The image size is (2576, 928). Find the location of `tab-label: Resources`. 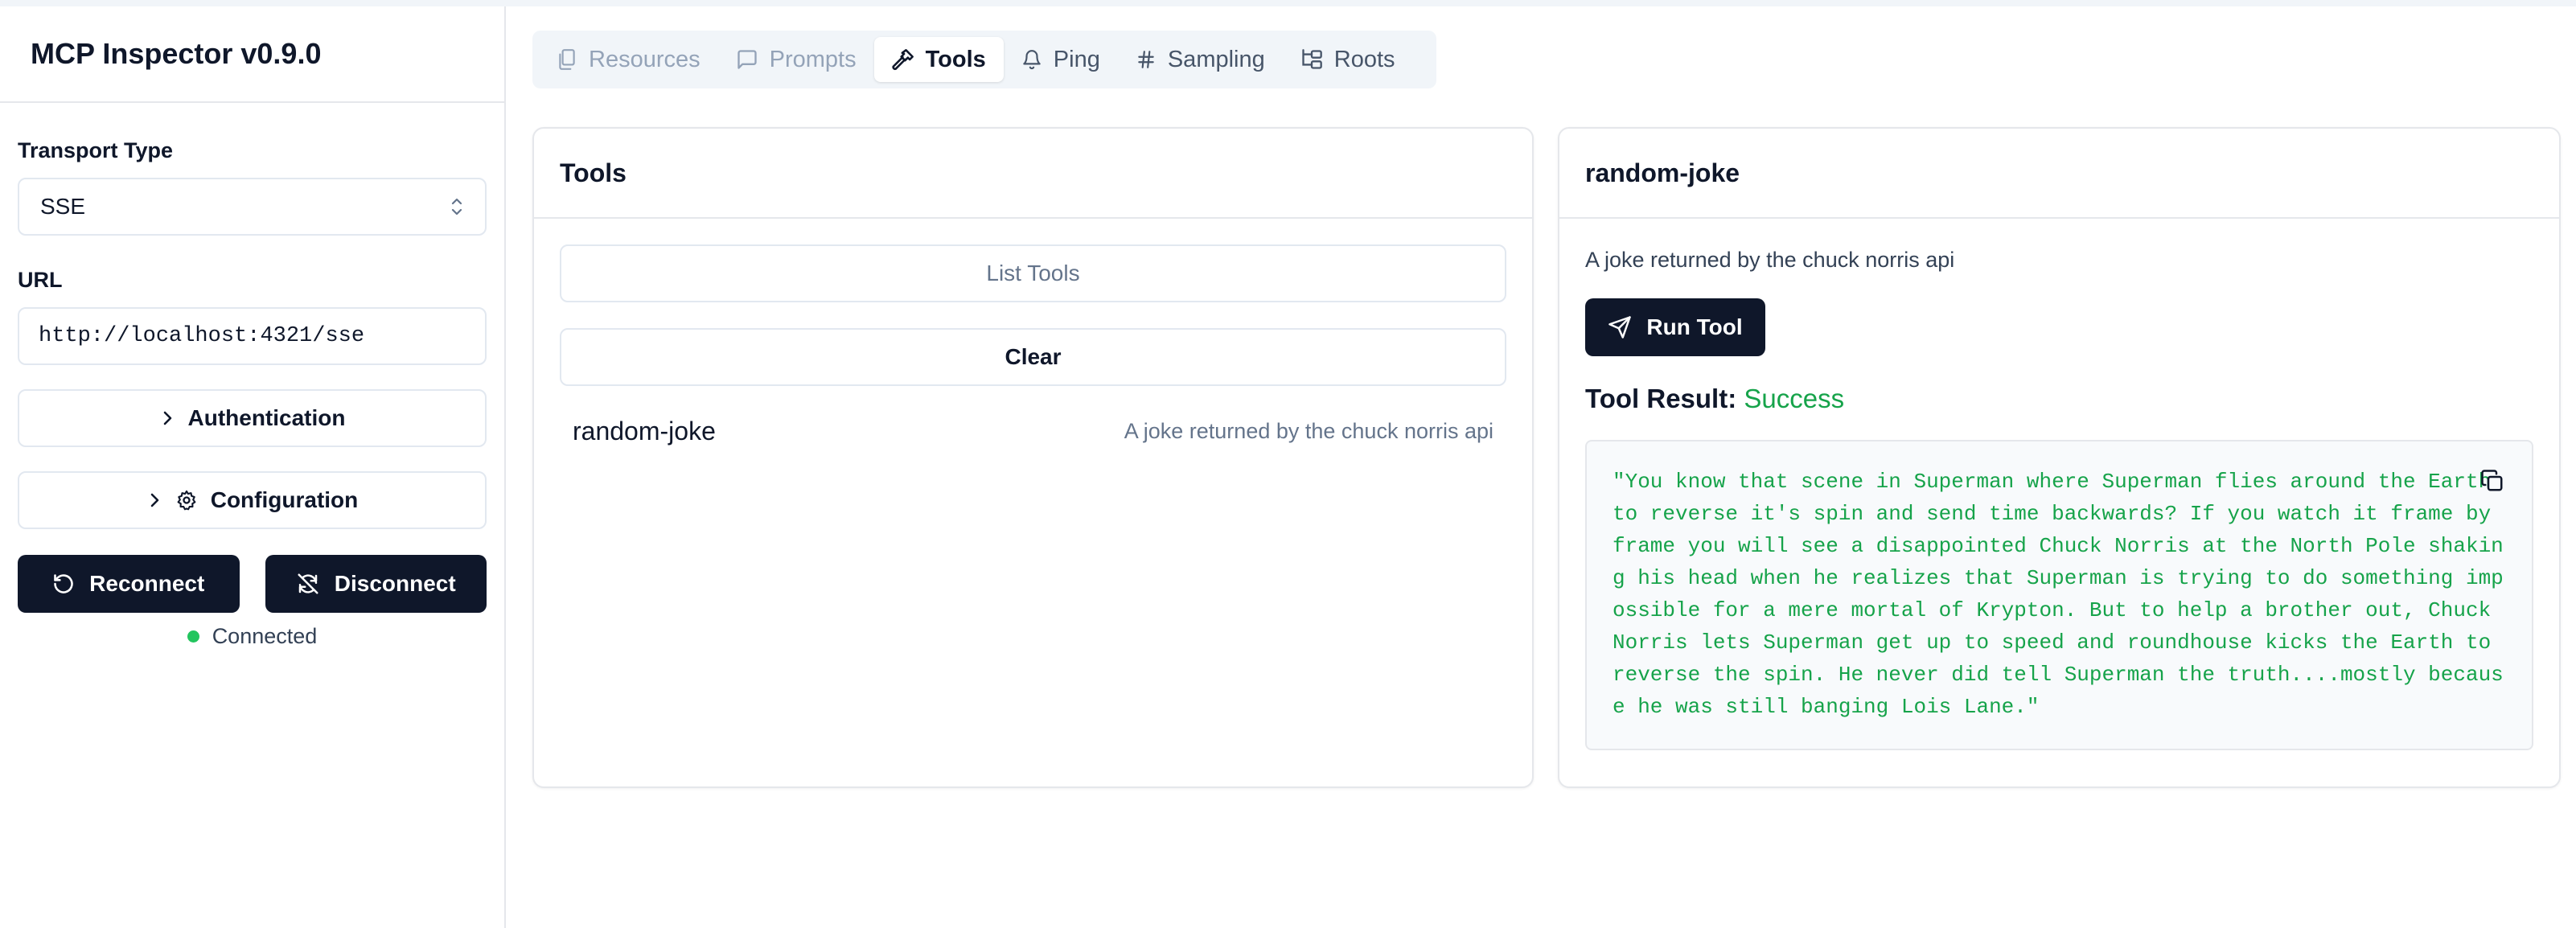

tab-label: Resources is located at coordinates (644, 59).